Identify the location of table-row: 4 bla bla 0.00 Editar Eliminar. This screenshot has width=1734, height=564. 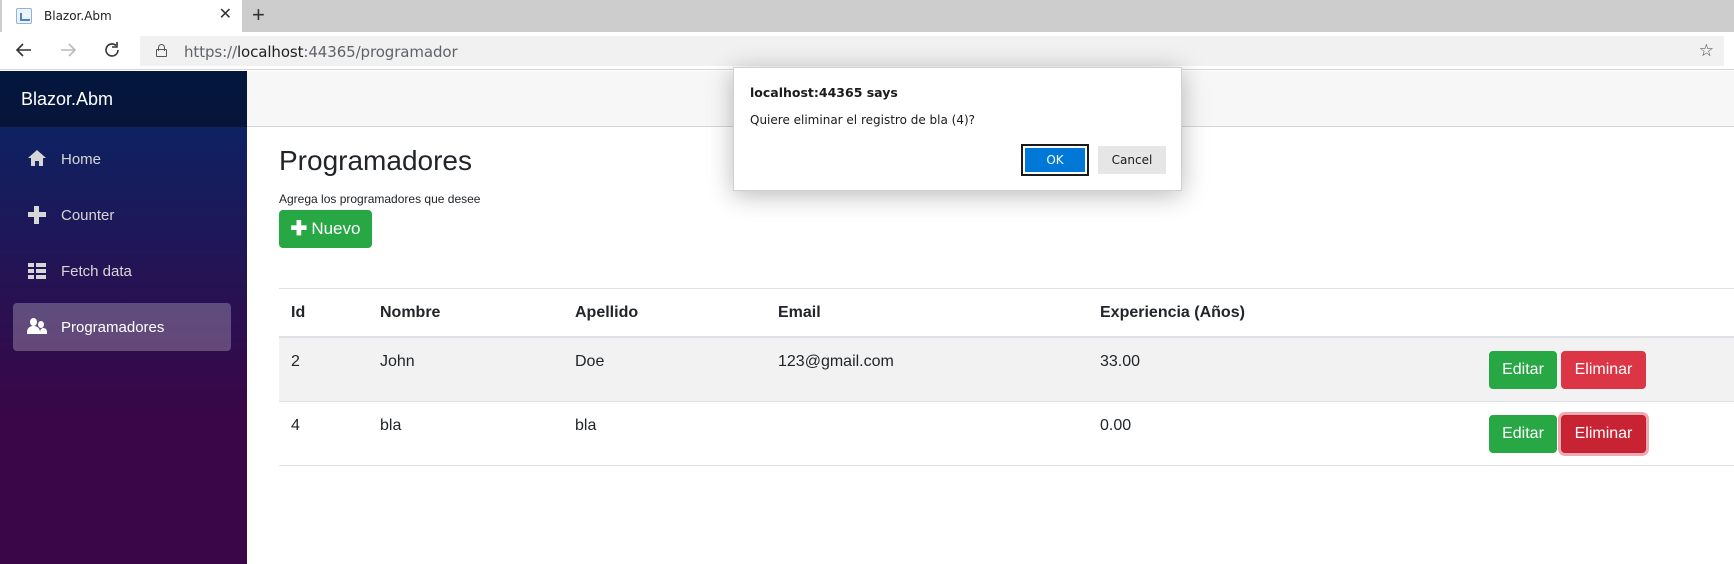
(1006, 434).